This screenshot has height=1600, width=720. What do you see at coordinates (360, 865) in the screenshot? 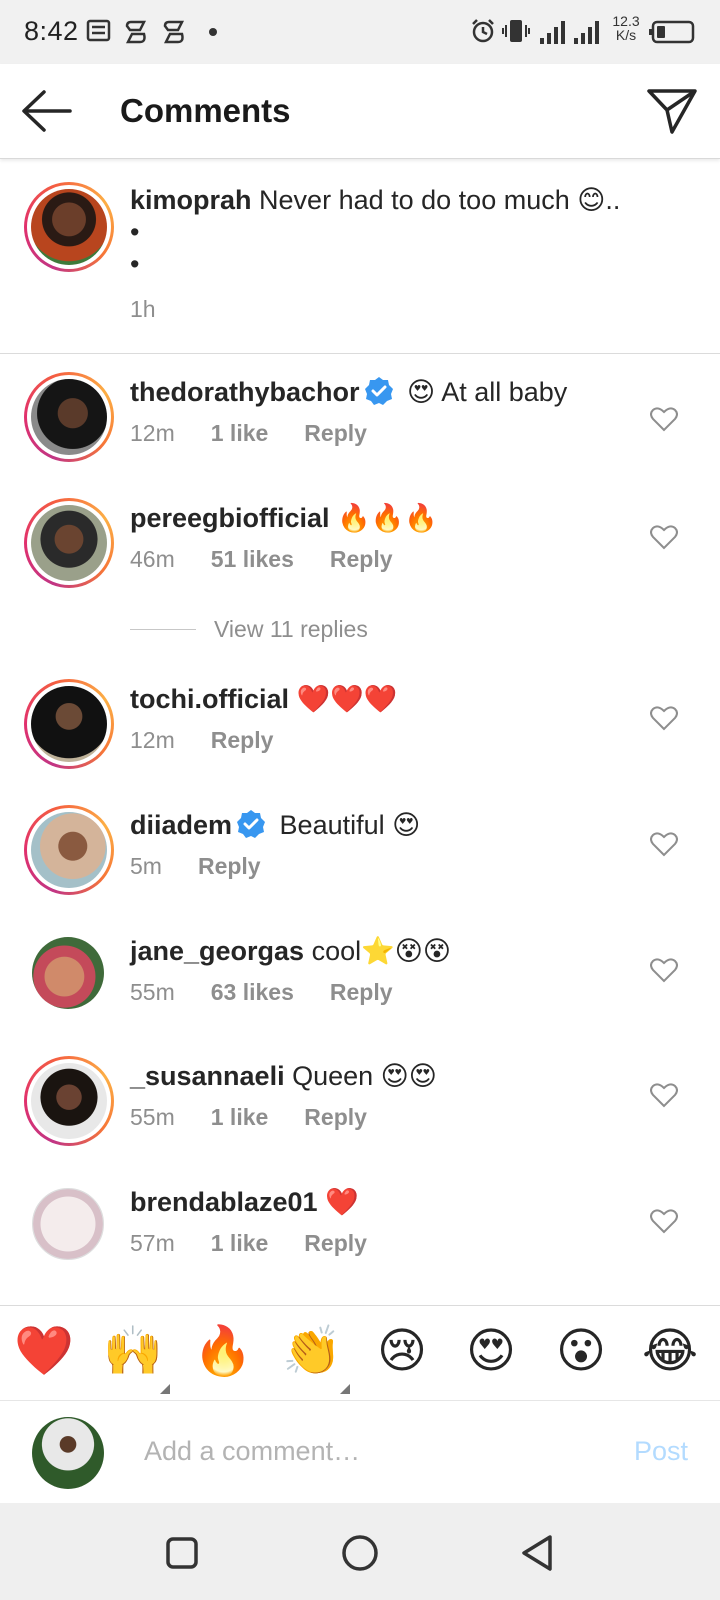
I see `comment-item: diiadem Beautiful 😍 5m Reply` at bounding box center [360, 865].